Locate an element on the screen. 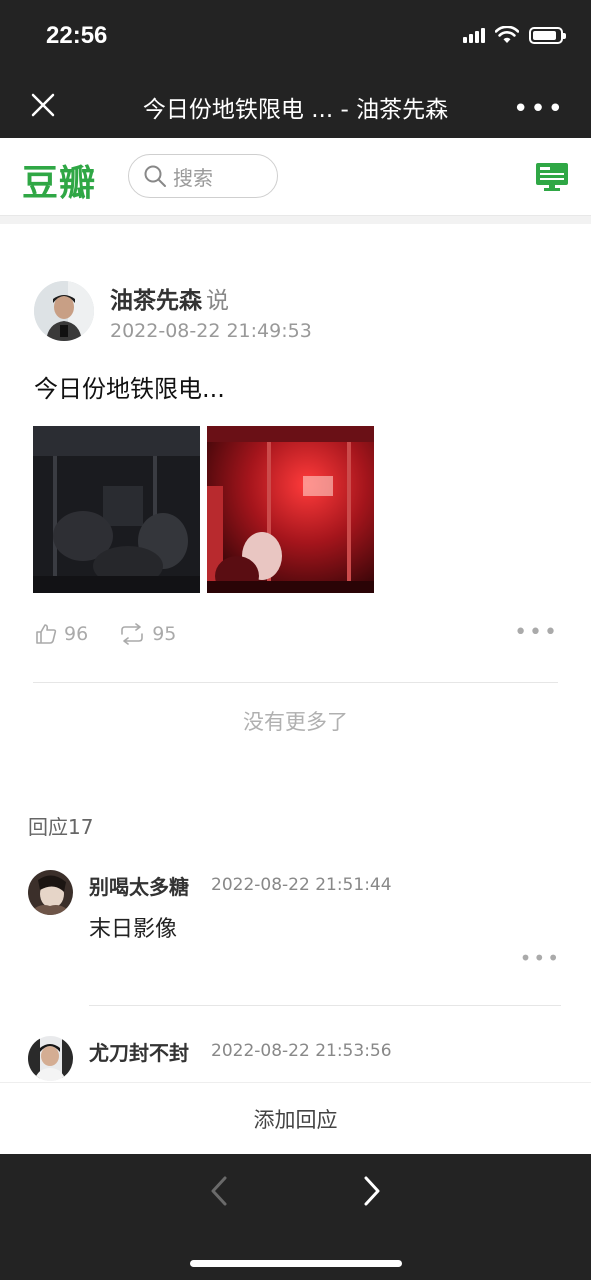  like-button: 96 is located at coordinates (61, 634).